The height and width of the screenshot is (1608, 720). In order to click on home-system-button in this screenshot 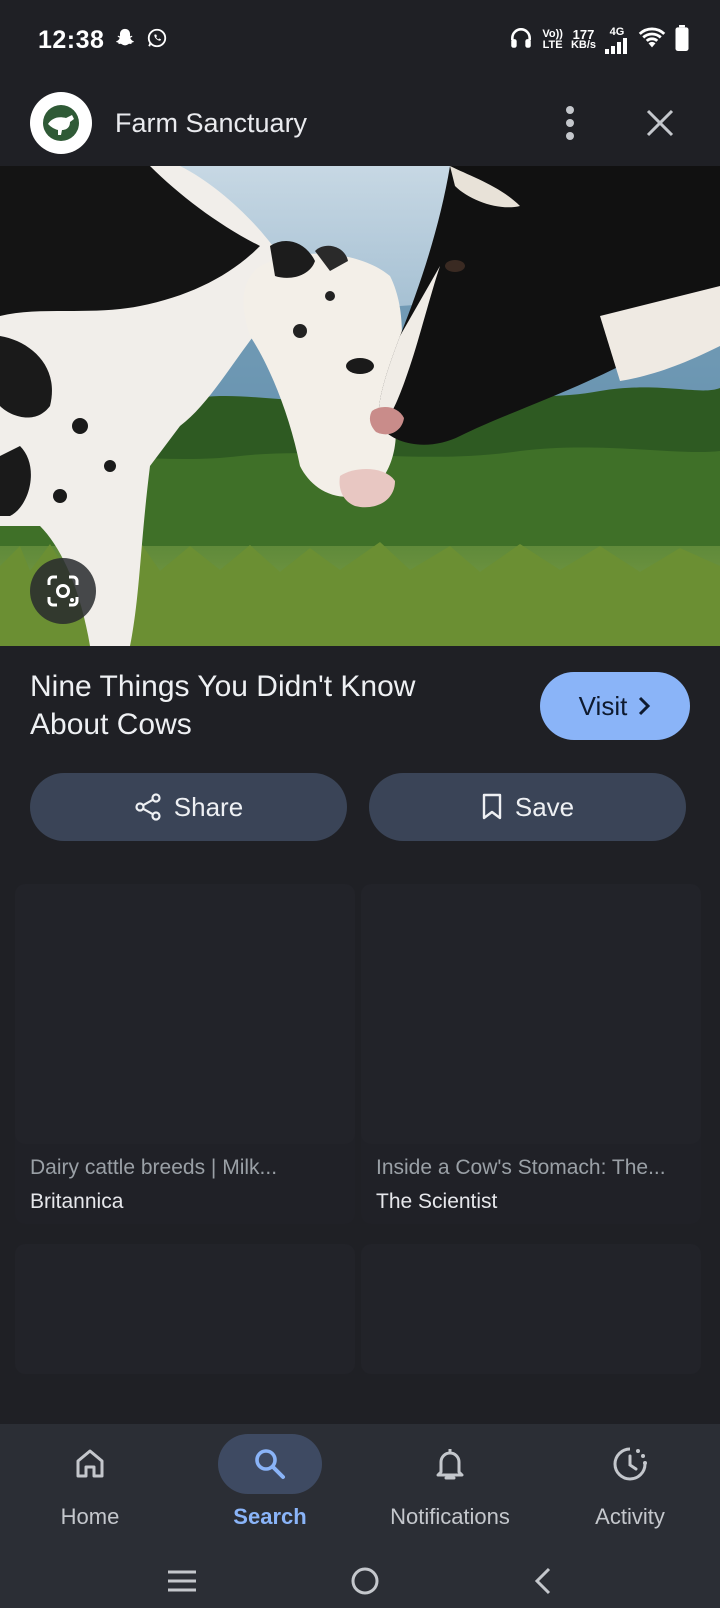, I will do `click(365, 1583)`.